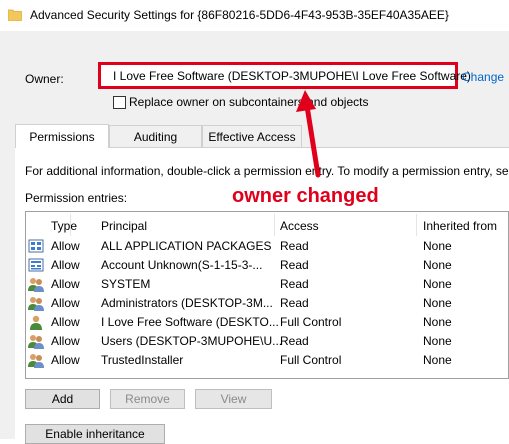 This screenshot has width=509, height=444. I want to click on cell-principal: TrustedInstaller, so click(142, 360).